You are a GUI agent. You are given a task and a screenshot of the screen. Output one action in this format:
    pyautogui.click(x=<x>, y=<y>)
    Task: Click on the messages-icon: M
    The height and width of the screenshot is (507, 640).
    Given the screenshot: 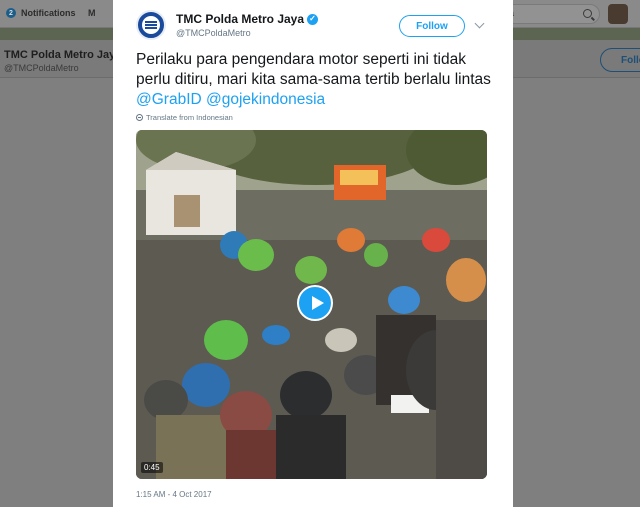 What is the action you would take?
    pyautogui.click(x=92, y=13)
    